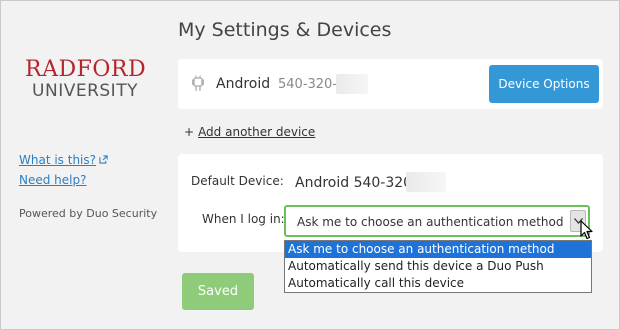 The height and width of the screenshot is (330, 620). I want to click on add-another-device: + Add another device, so click(249, 132).